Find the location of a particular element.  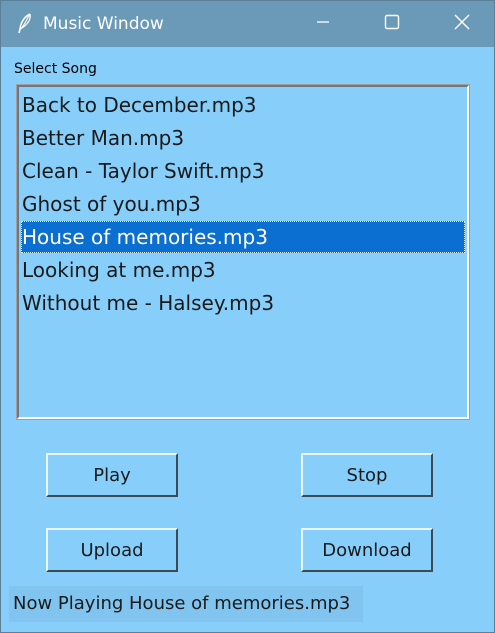

song-list-item-selected: House of memories.mp3 is located at coordinates (243, 237).